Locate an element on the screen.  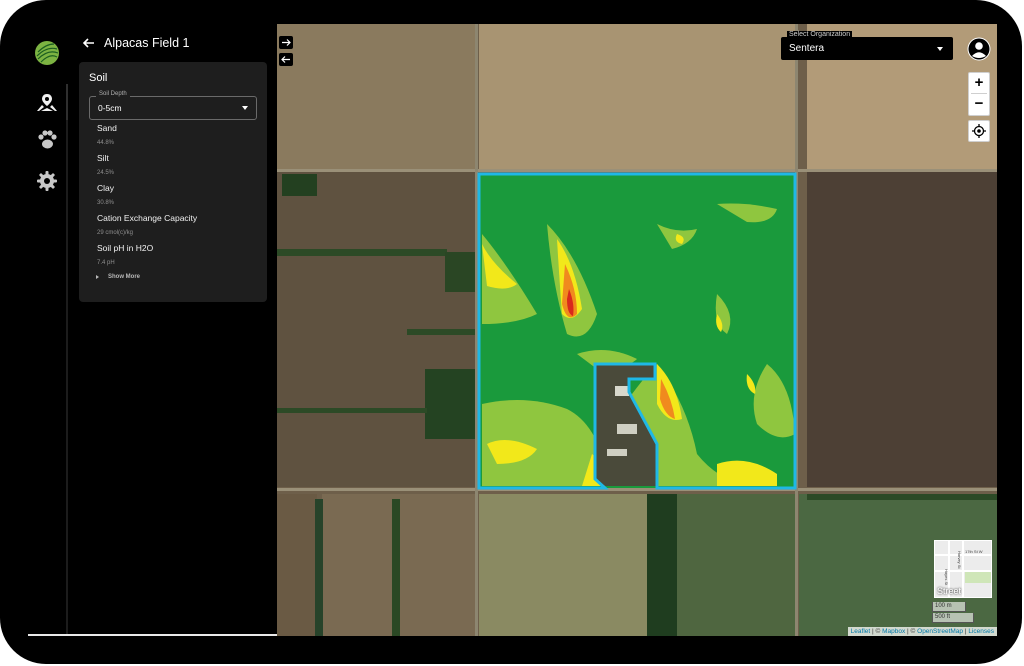
licenses-link: Licenses is located at coordinates (981, 631).